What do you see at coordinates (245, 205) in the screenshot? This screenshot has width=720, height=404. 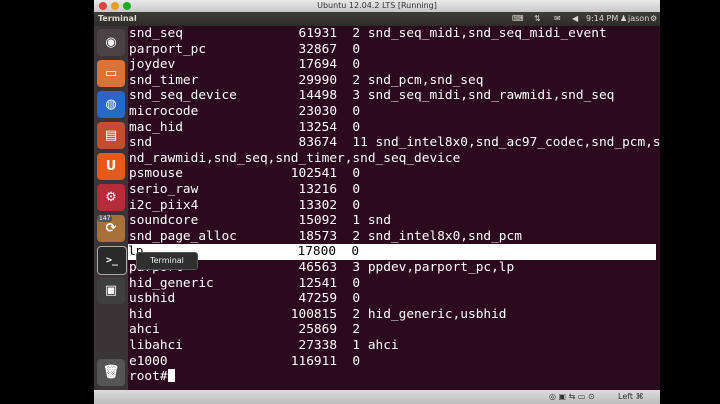 I see `terminal-line: i2c_piix4 13302 0` at bounding box center [245, 205].